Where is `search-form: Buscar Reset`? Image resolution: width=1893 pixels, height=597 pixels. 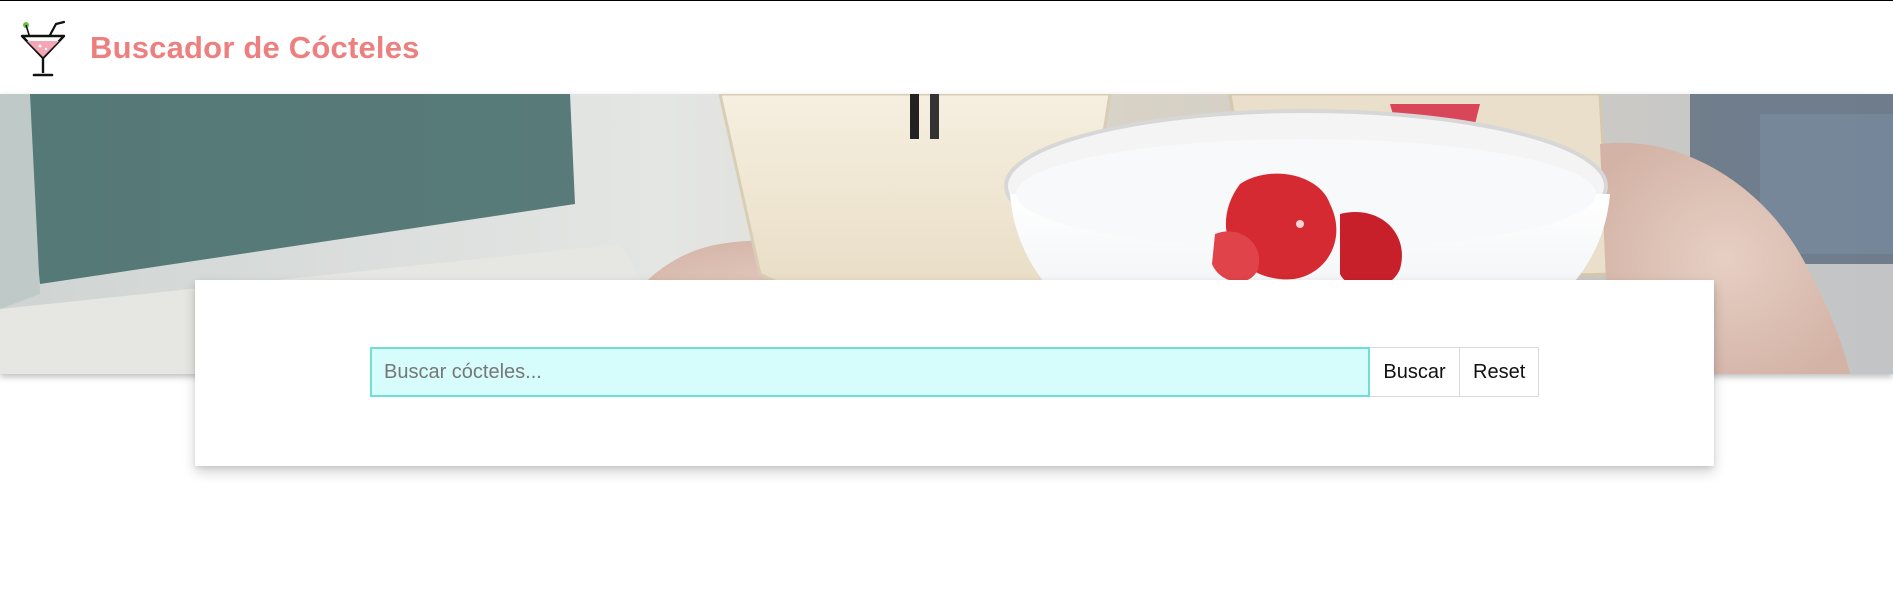
search-form: Buscar Reset is located at coordinates (954, 372).